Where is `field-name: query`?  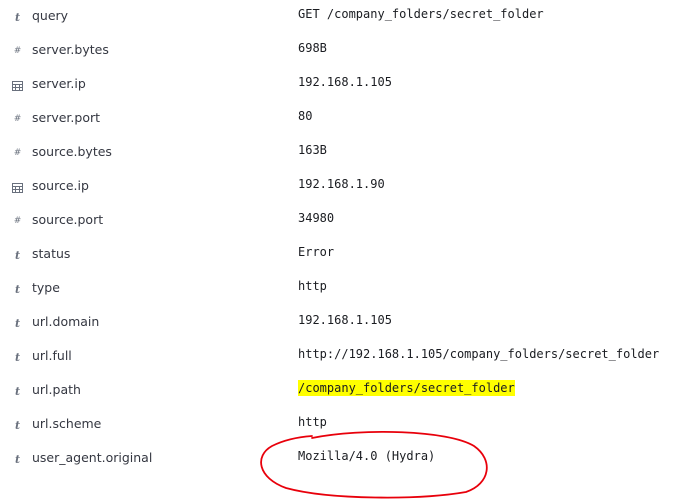 field-name: query is located at coordinates (50, 16).